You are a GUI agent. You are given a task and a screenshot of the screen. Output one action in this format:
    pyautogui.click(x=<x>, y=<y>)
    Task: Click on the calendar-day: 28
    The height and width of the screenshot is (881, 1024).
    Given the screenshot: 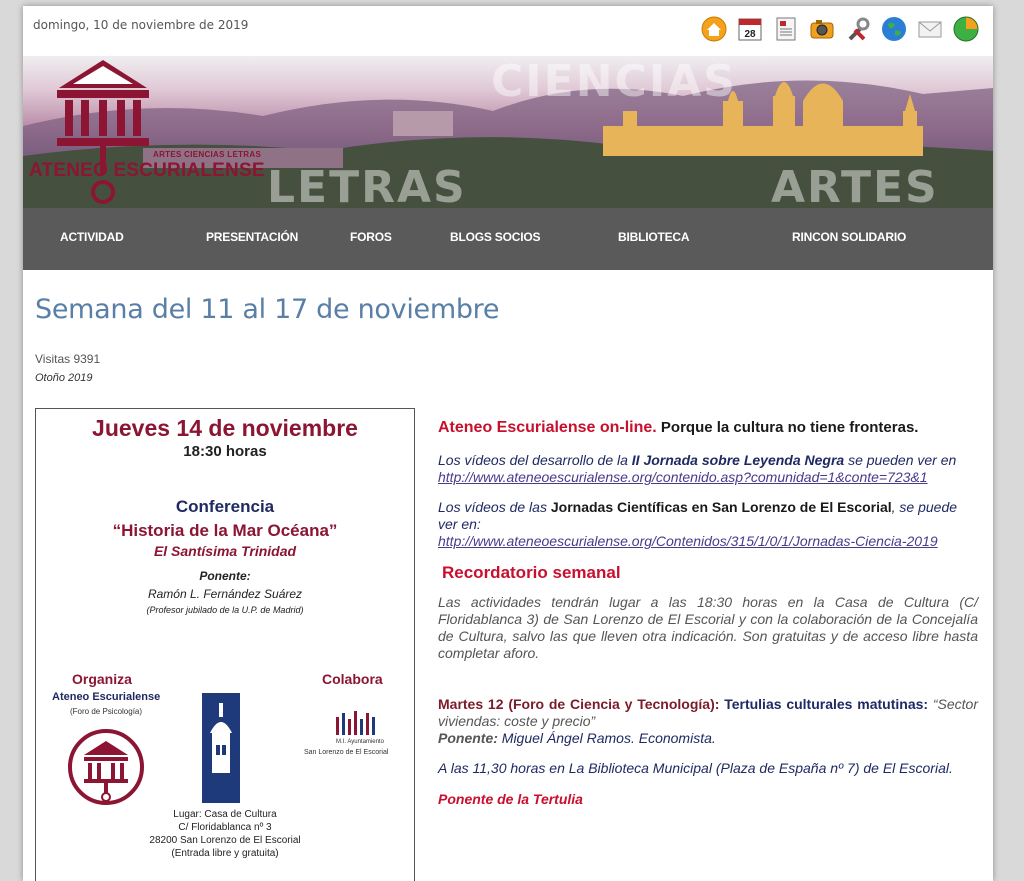 What is the action you would take?
    pyautogui.click(x=750, y=34)
    